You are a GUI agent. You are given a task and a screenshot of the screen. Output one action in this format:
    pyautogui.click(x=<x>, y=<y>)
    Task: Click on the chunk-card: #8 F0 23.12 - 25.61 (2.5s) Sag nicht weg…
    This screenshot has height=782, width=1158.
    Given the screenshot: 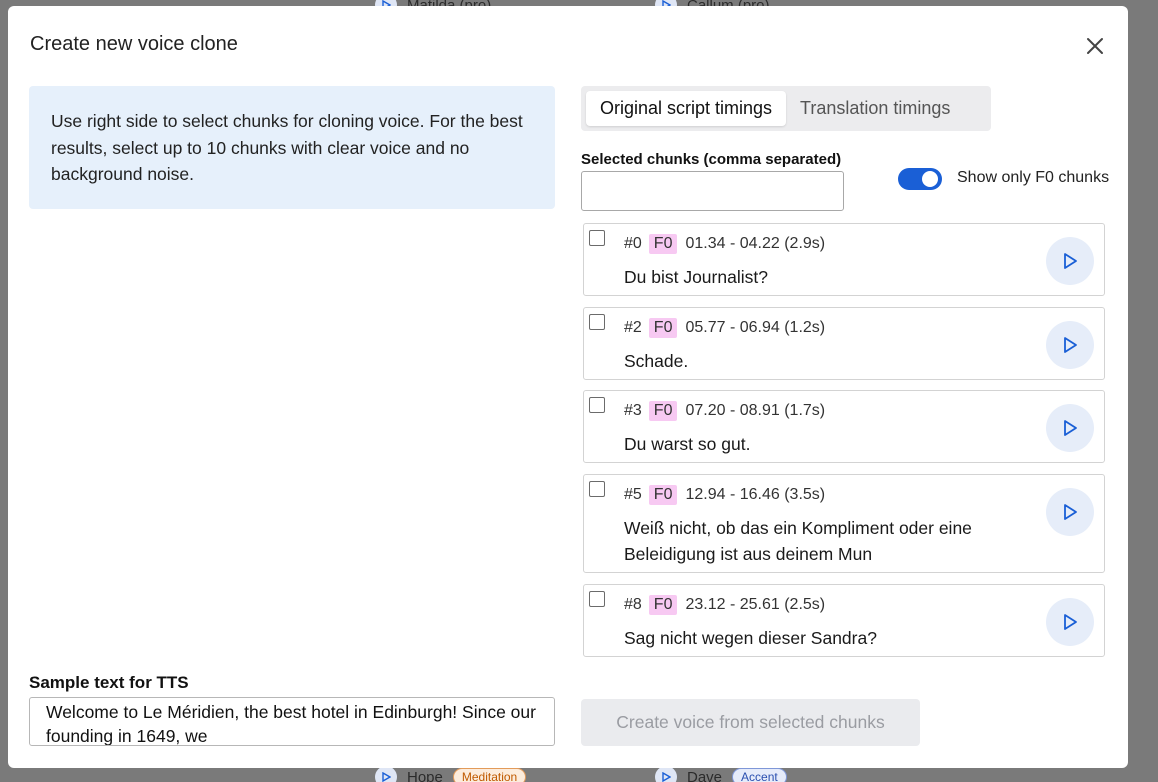 What is the action you would take?
    pyautogui.click(x=844, y=620)
    